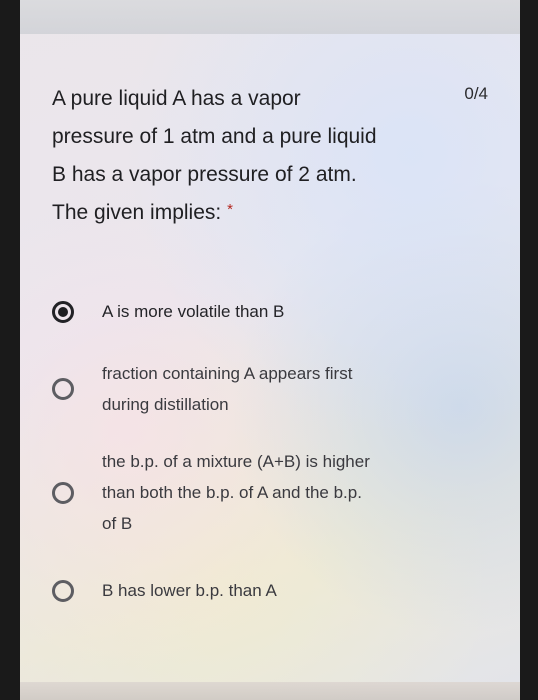 Image resolution: width=538 pixels, height=700 pixels. I want to click on option-label-line: of B, so click(117, 523).